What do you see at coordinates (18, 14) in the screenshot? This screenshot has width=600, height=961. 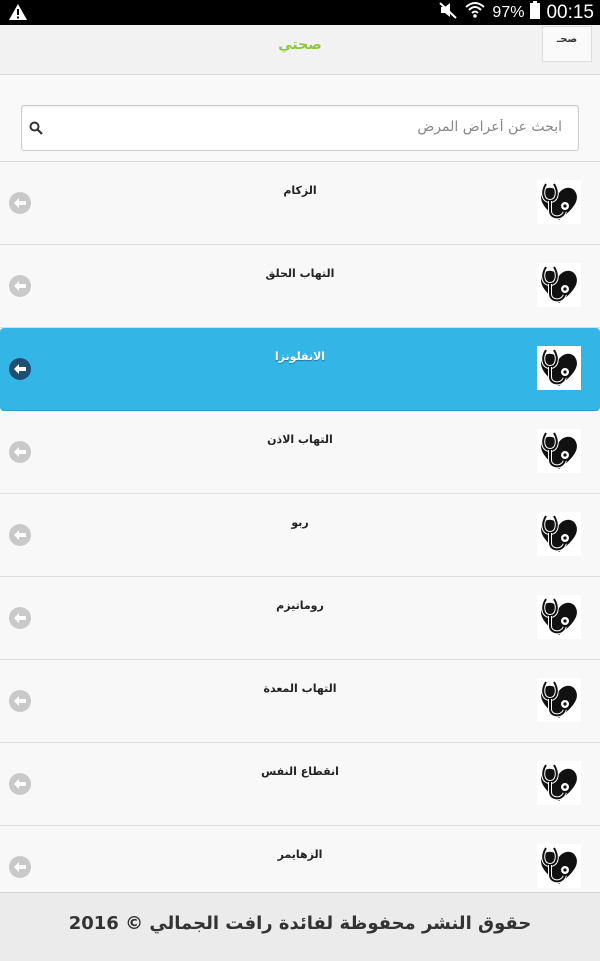 I see `warning-icon` at bounding box center [18, 14].